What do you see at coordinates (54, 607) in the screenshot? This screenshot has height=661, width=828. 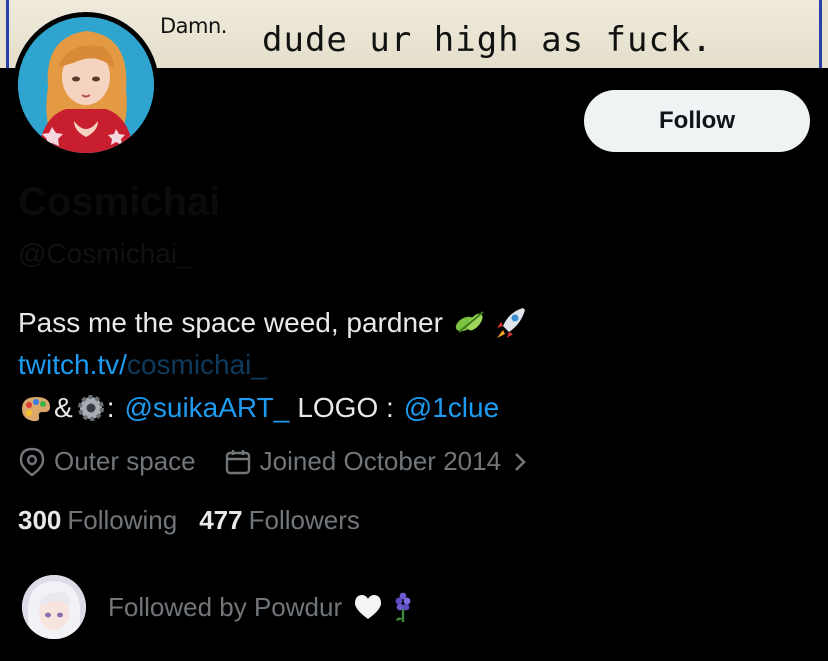 I see `follower-avatar` at bounding box center [54, 607].